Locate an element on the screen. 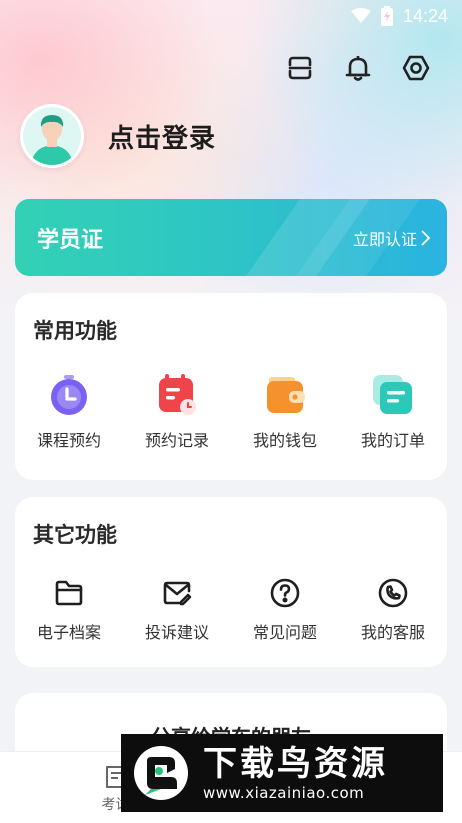 The height and width of the screenshot is (823, 462). watermark-overlay: 下载鸟资源 www.xiazainiao.com is located at coordinates (282, 773).